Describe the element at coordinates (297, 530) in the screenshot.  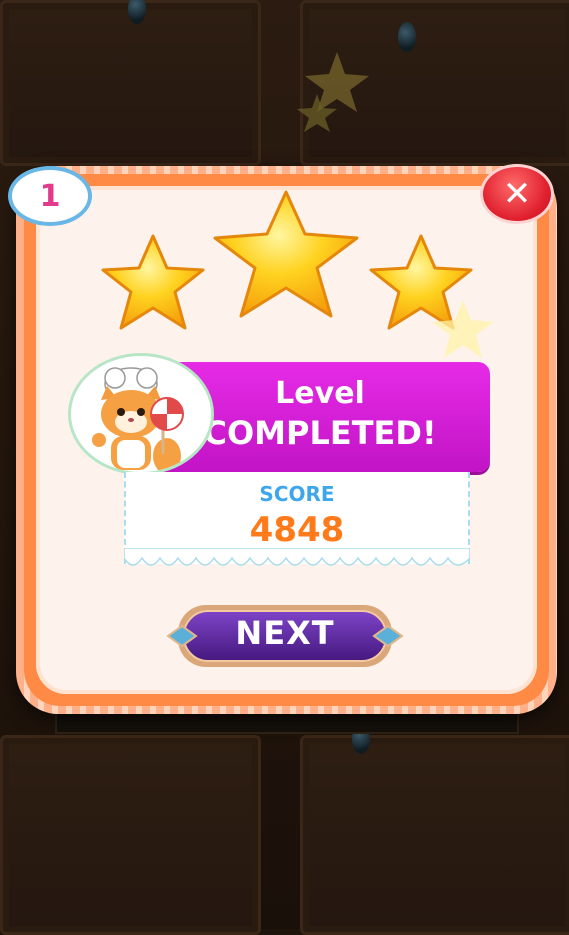
I see `score-value: 4848` at that location.